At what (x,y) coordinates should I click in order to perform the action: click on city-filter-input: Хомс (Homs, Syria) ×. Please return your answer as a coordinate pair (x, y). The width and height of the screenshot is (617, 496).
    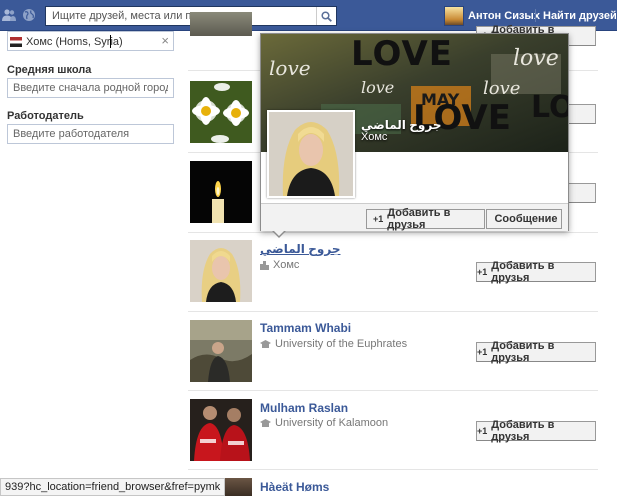
    Looking at the image, I should click on (90, 41).